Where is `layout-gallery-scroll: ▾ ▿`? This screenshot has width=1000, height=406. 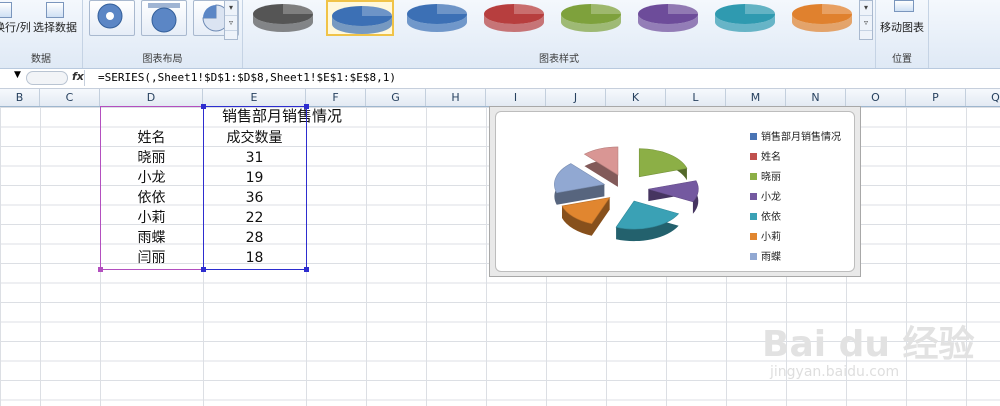 layout-gallery-scroll: ▾ ▿ is located at coordinates (231, 20).